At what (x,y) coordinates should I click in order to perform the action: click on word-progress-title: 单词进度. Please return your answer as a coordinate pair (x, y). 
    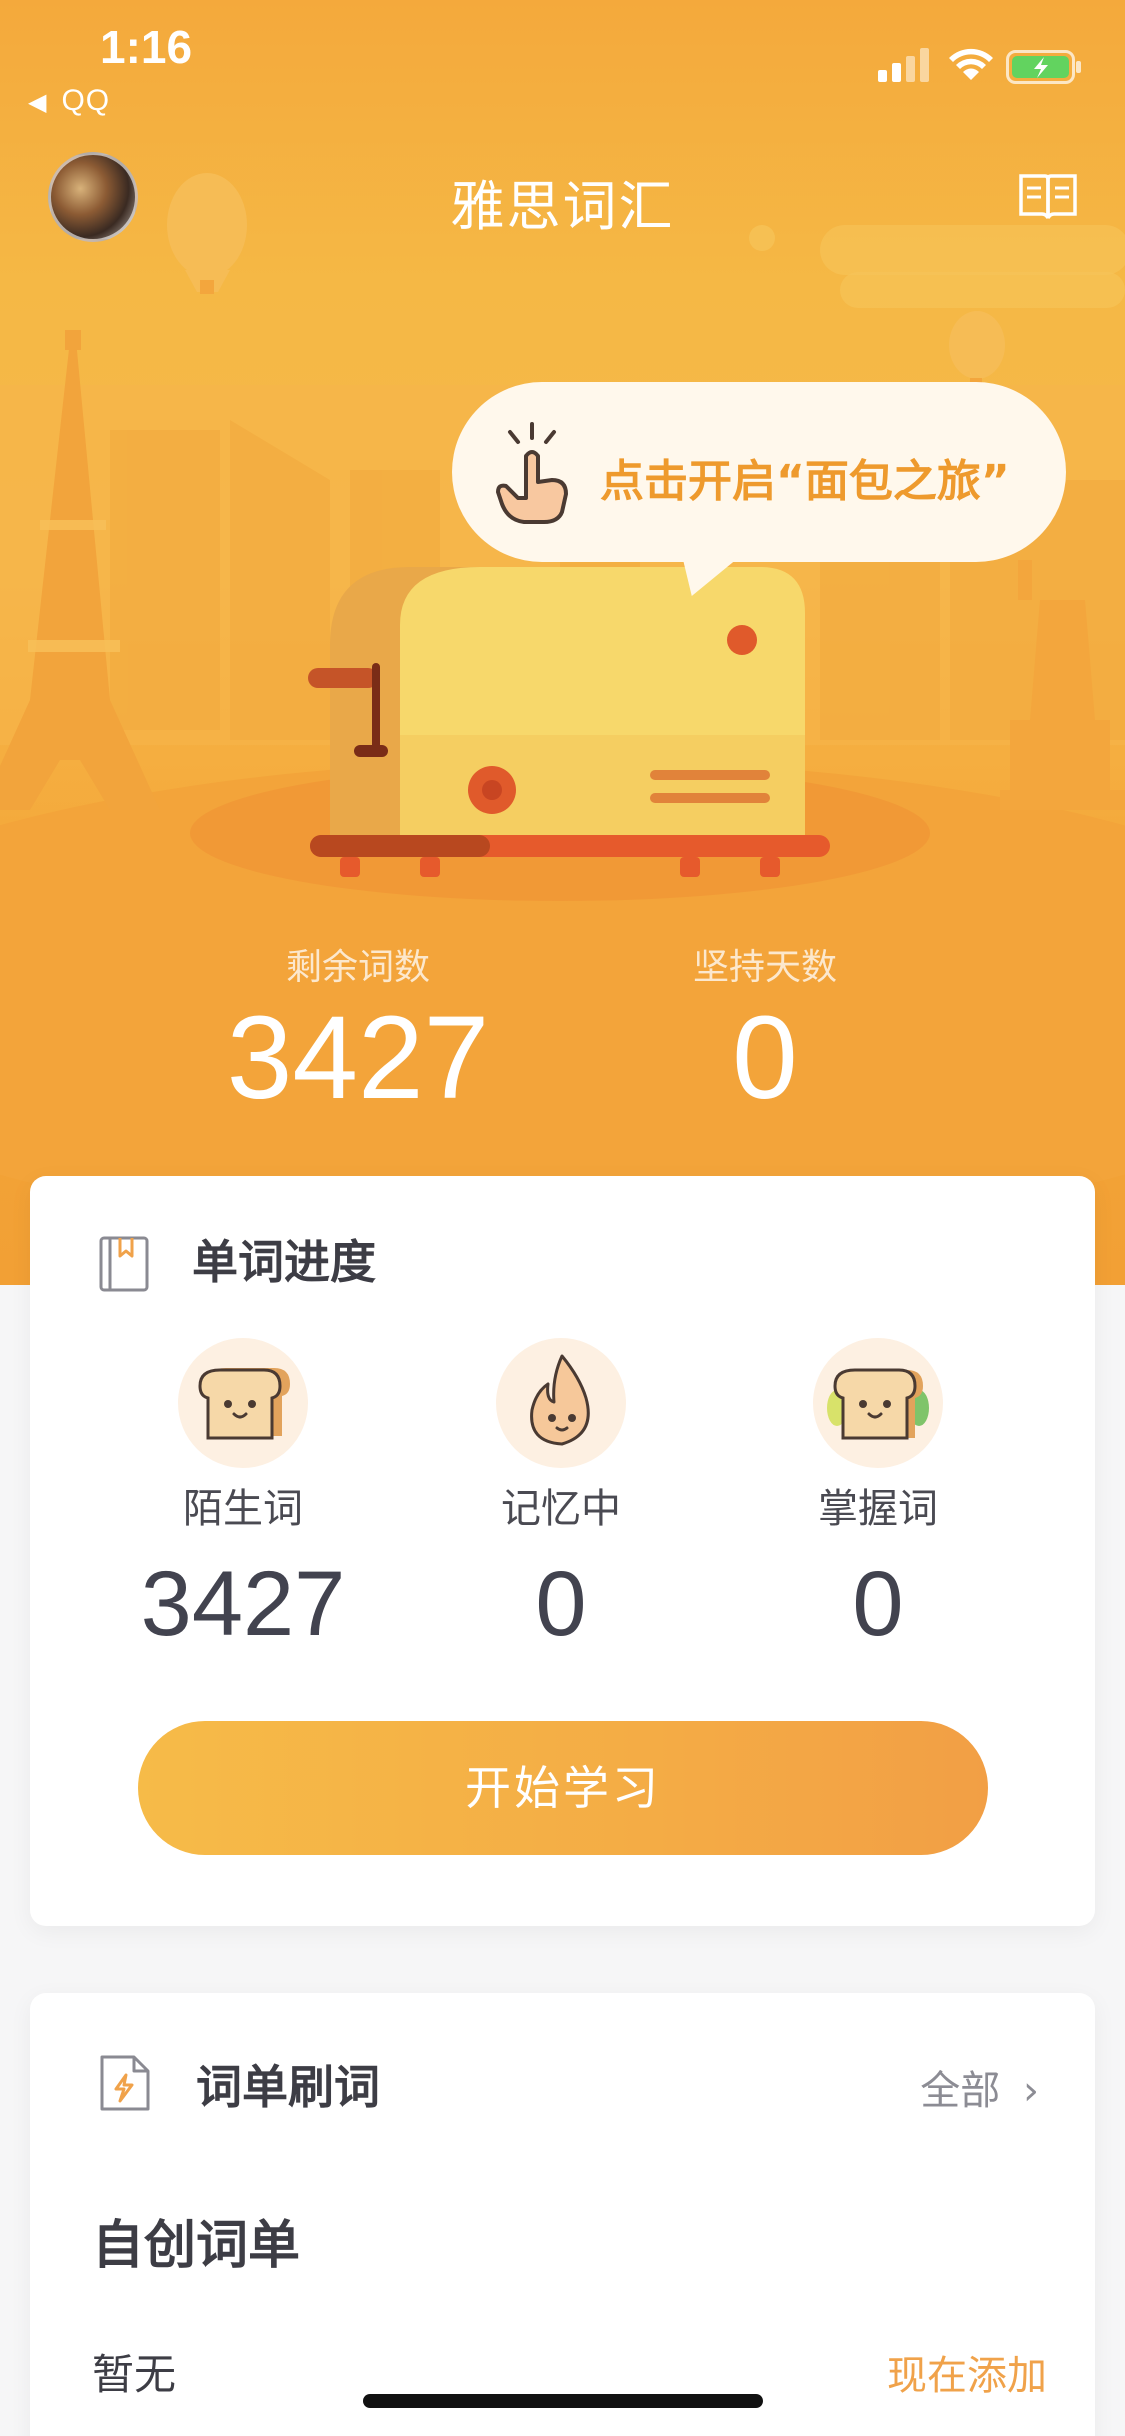
    Looking at the image, I should click on (284, 1262).